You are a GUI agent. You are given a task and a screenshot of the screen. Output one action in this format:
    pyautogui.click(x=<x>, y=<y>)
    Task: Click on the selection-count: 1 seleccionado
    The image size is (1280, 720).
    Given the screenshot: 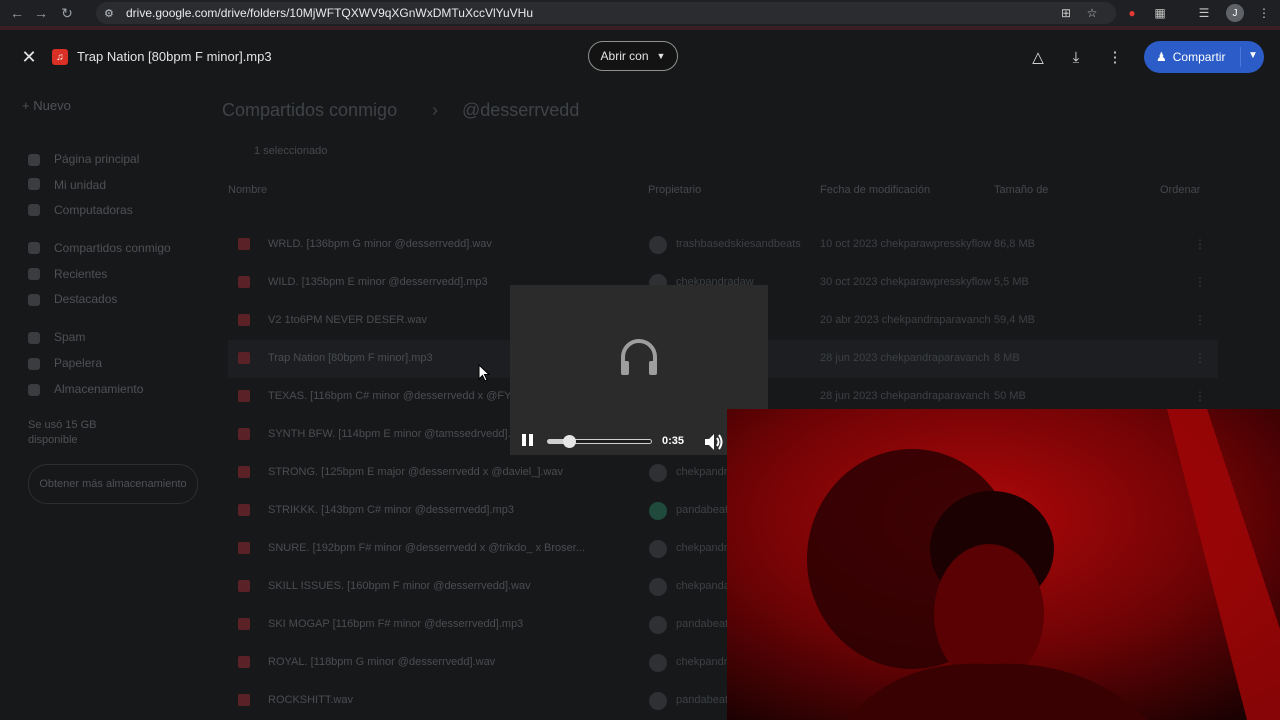 What is the action you would take?
    pyautogui.click(x=291, y=151)
    